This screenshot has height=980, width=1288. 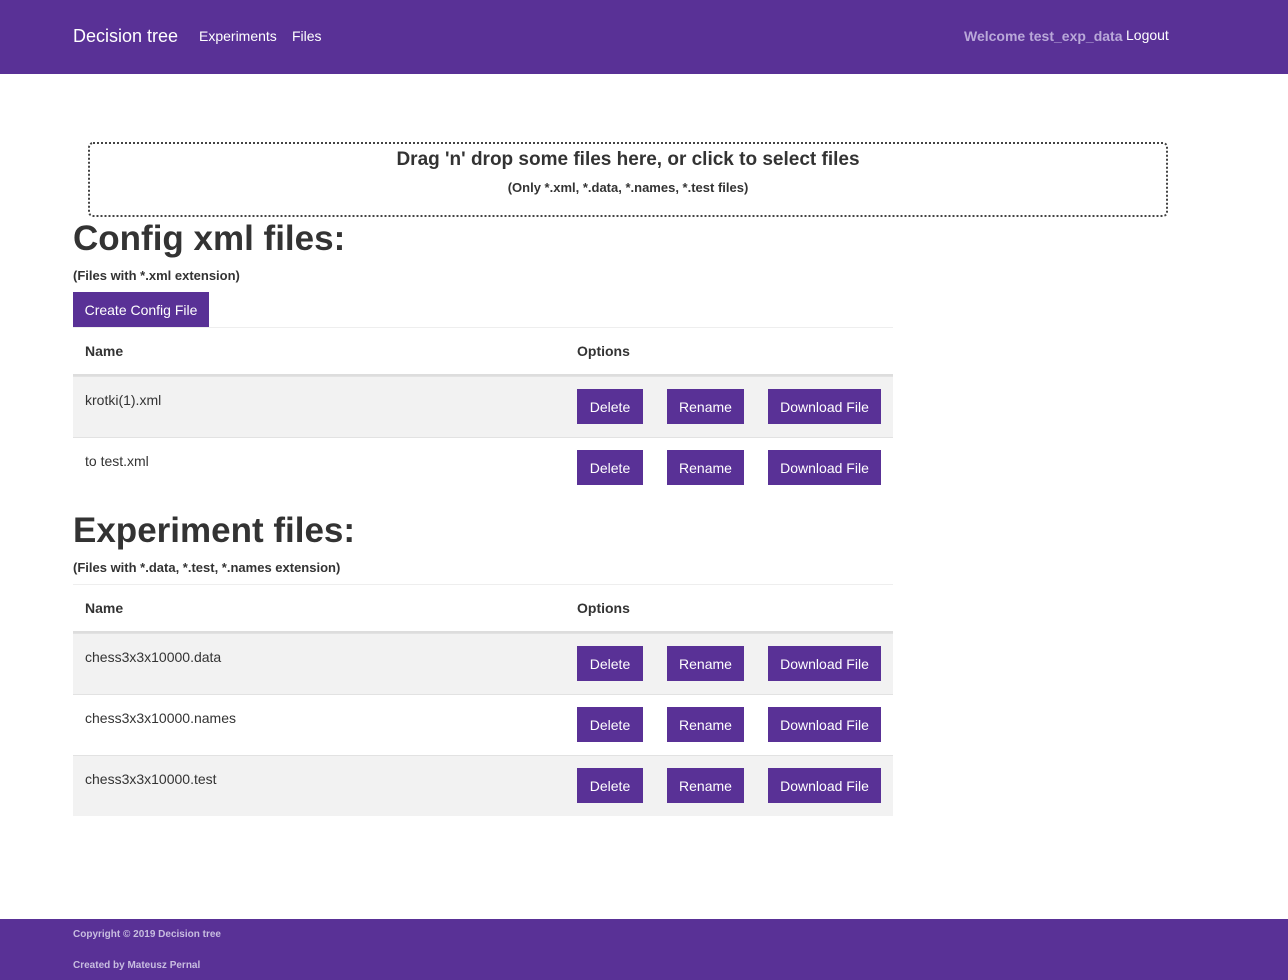 I want to click on footer-credits: Created by Mateusz Pernal, so click(x=137, y=965).